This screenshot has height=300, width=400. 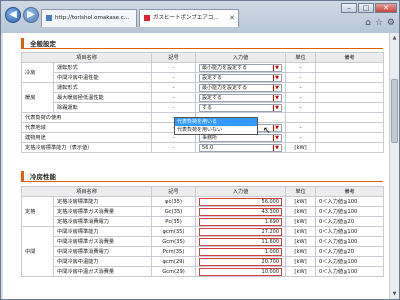 I want to click on maximize-button: □, so click(x=366, y=8).